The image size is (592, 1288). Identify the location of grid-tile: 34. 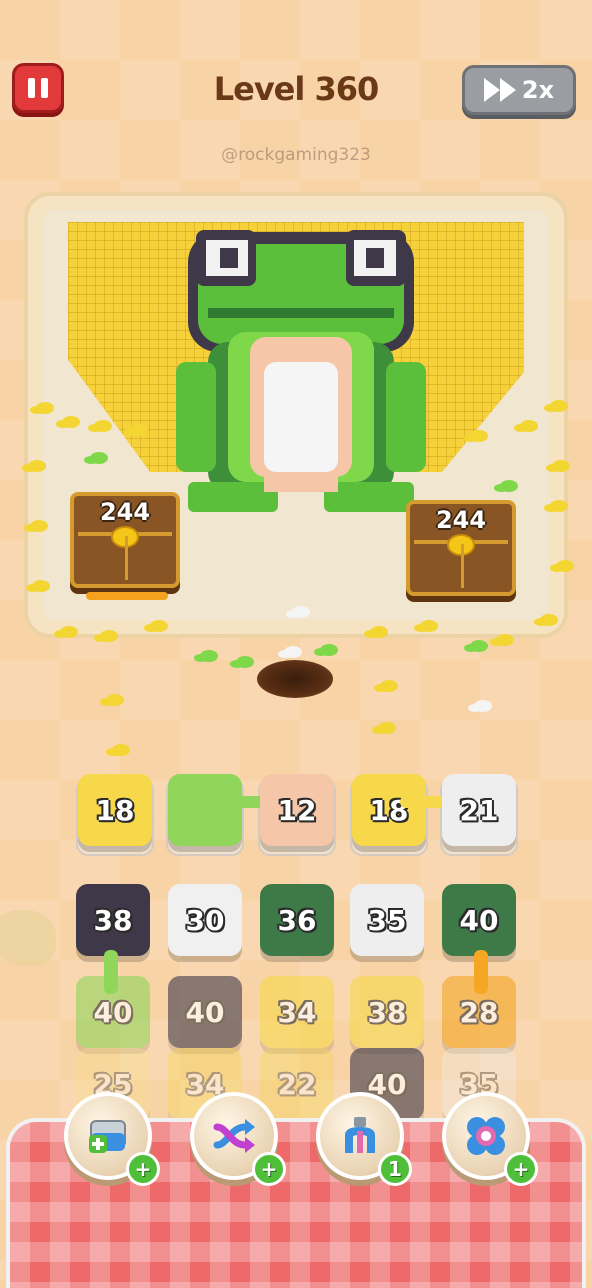
(297, 1012).